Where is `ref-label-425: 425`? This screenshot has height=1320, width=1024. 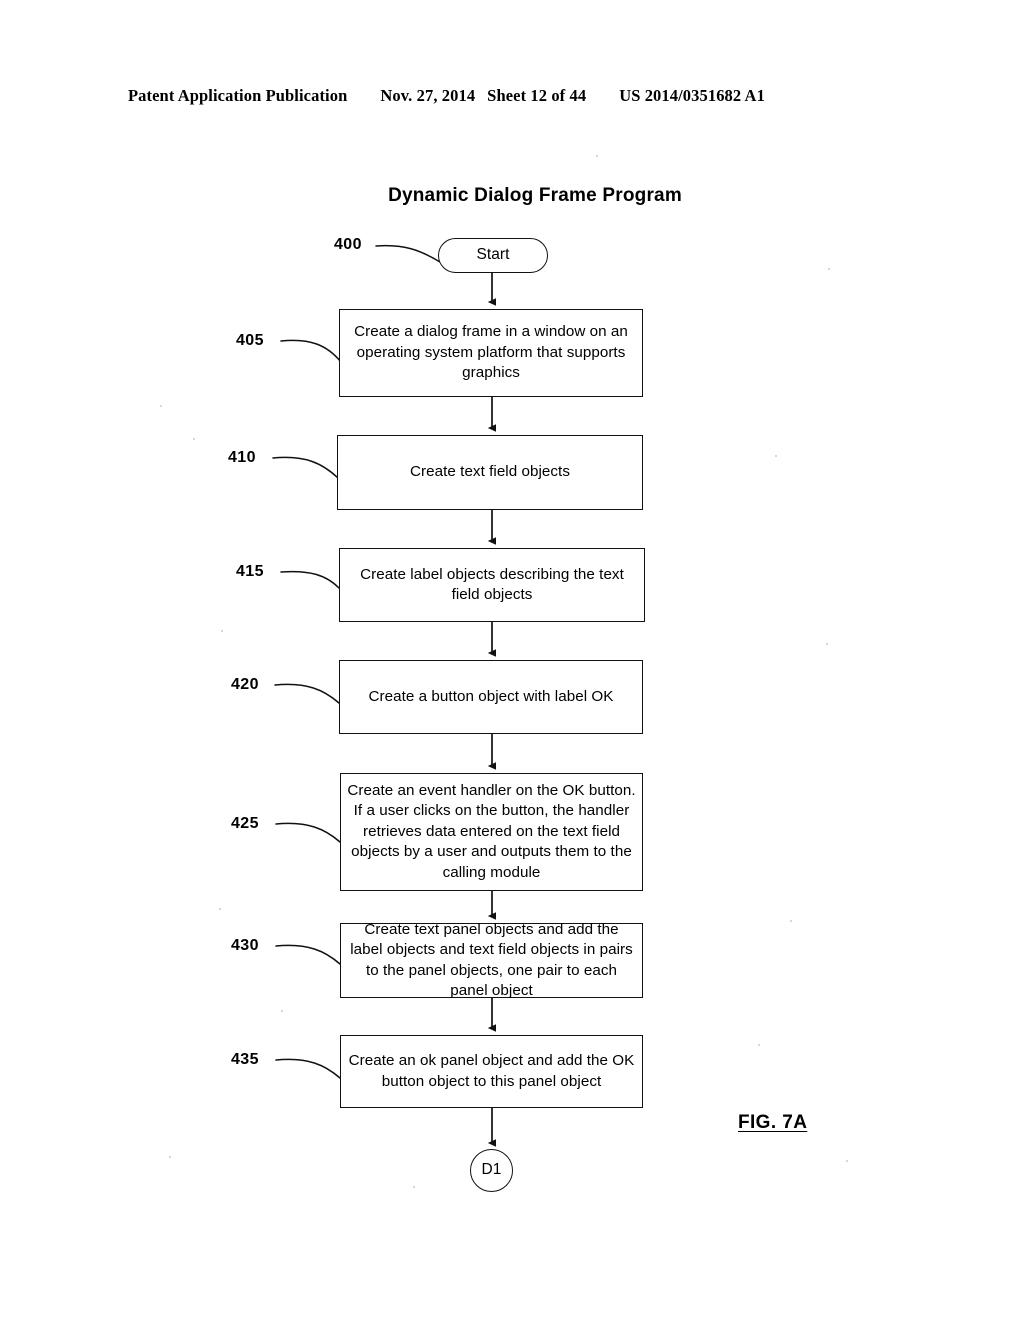 ref-label-425: 425 is located at coordinates (245, 823).